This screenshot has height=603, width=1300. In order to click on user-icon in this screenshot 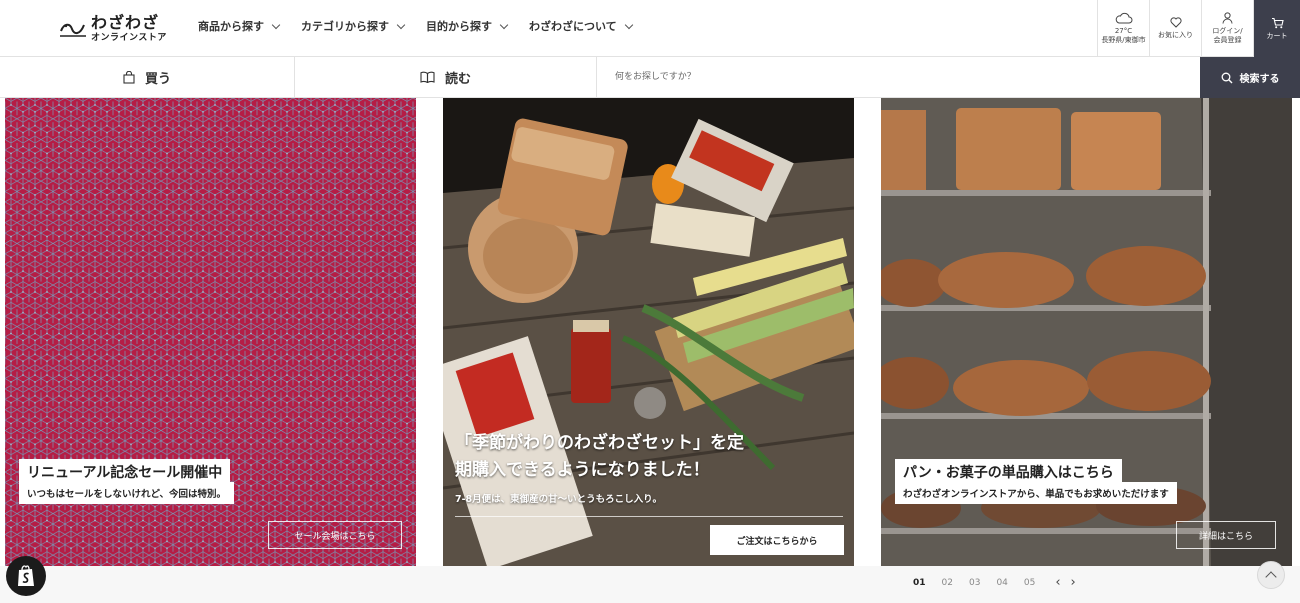, I will do `click(1227, 18)`.